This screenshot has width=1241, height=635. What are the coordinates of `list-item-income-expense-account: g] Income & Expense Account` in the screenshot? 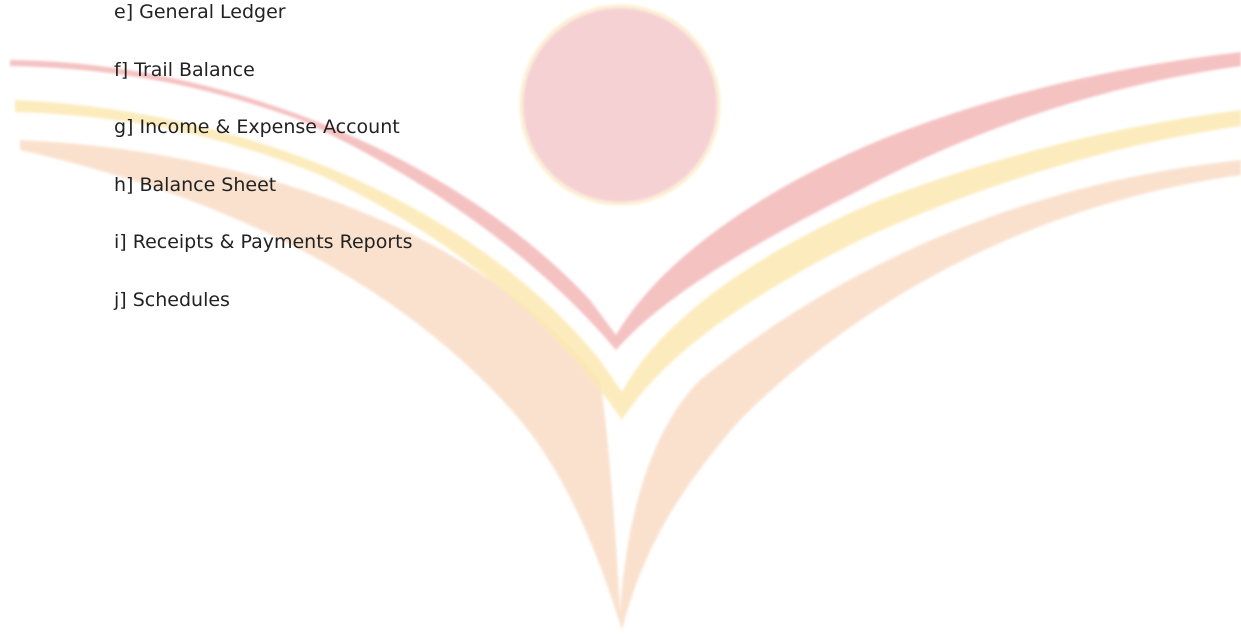 It's located at (257, 127).